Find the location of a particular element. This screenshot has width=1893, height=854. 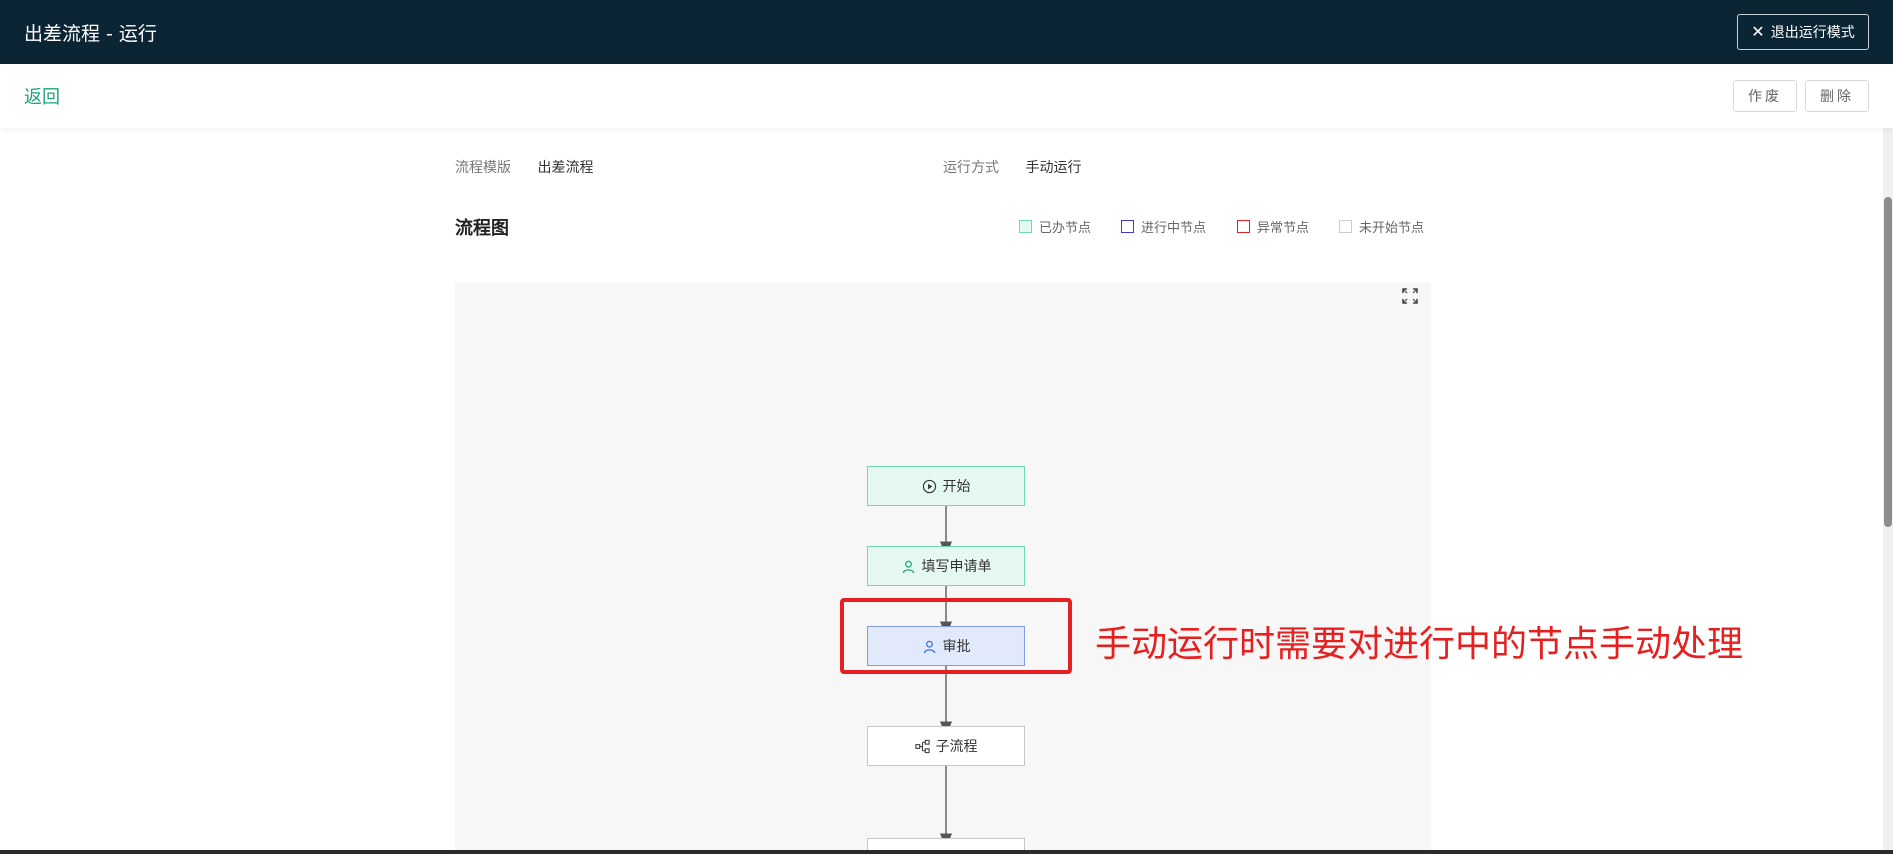

delete-button: 删除 is located at coordinates (1837, 96).